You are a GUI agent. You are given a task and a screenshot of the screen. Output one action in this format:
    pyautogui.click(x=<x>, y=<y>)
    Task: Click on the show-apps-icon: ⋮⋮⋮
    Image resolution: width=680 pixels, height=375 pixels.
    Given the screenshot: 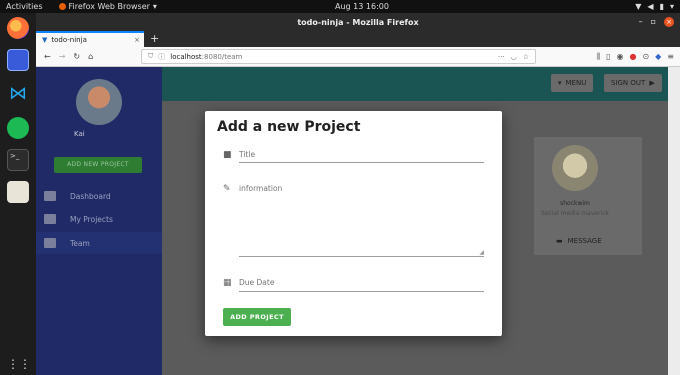 What is the action you would take?
    pyautogui.click(x=25, y=364)
    